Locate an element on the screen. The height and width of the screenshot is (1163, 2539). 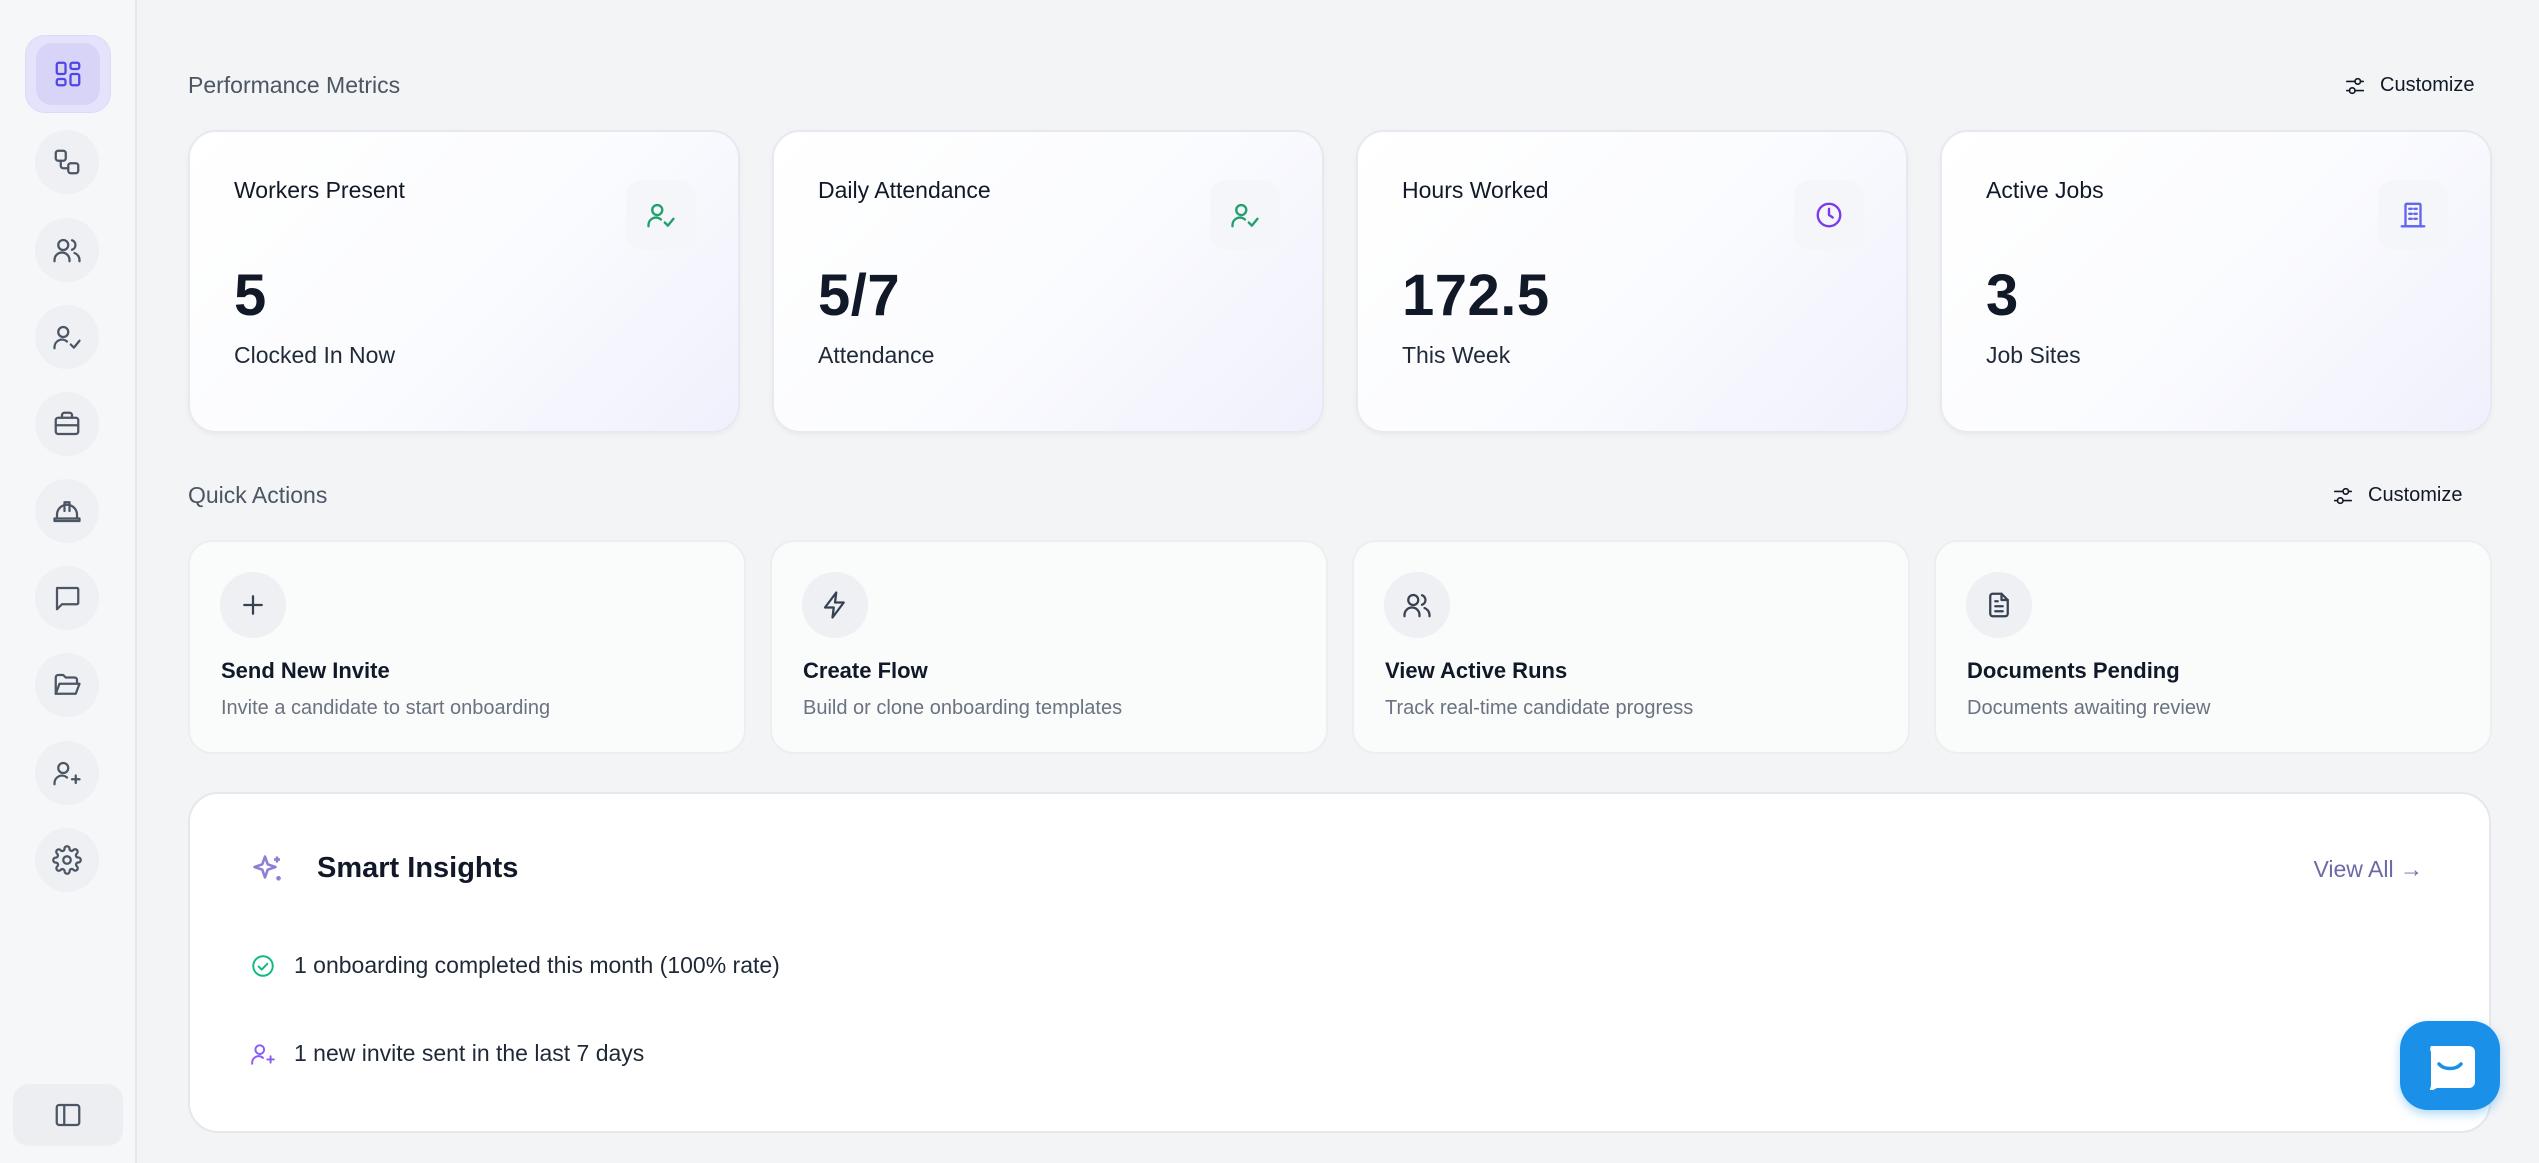
smart-insights-title: Smart Insights is located at coordinates (418, 868).